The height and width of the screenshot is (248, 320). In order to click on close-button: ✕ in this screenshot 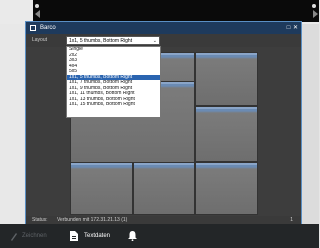, I will do `click(295, 28)`.